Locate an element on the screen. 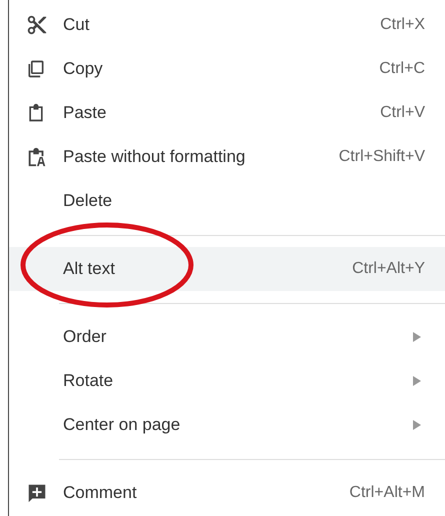 Image resolution: width=445 pixels, height=516 pixels. copy-icon is located at coordinates (36, 69).